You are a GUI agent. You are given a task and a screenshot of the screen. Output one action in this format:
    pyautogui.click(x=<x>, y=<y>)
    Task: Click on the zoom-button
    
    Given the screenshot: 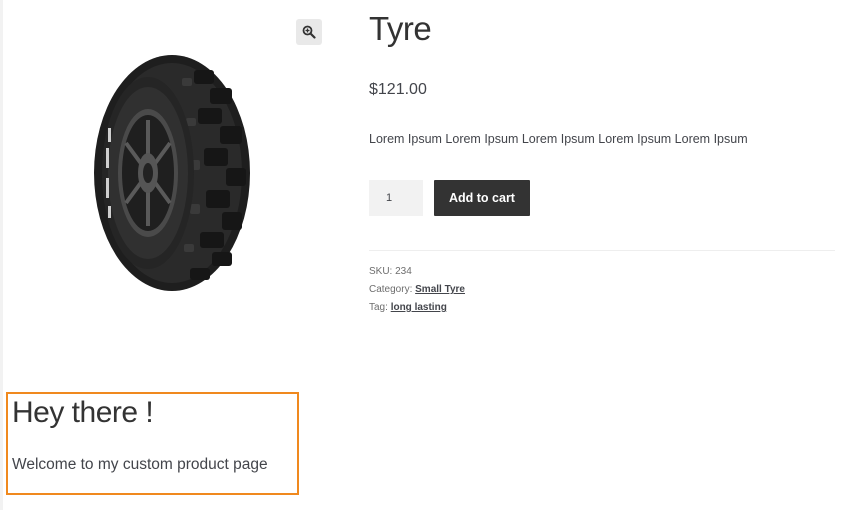 What is the action you would take?
    pyautogui.click(x=309, y=32)
    